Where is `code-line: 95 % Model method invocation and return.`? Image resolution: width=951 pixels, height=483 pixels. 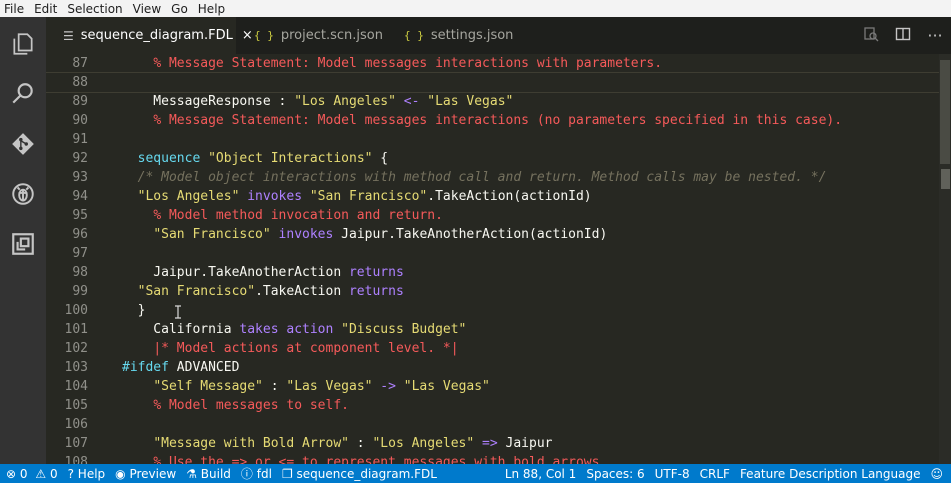
code-line: 95 % Model method invocation and return. is located at coordinates (493, 215).